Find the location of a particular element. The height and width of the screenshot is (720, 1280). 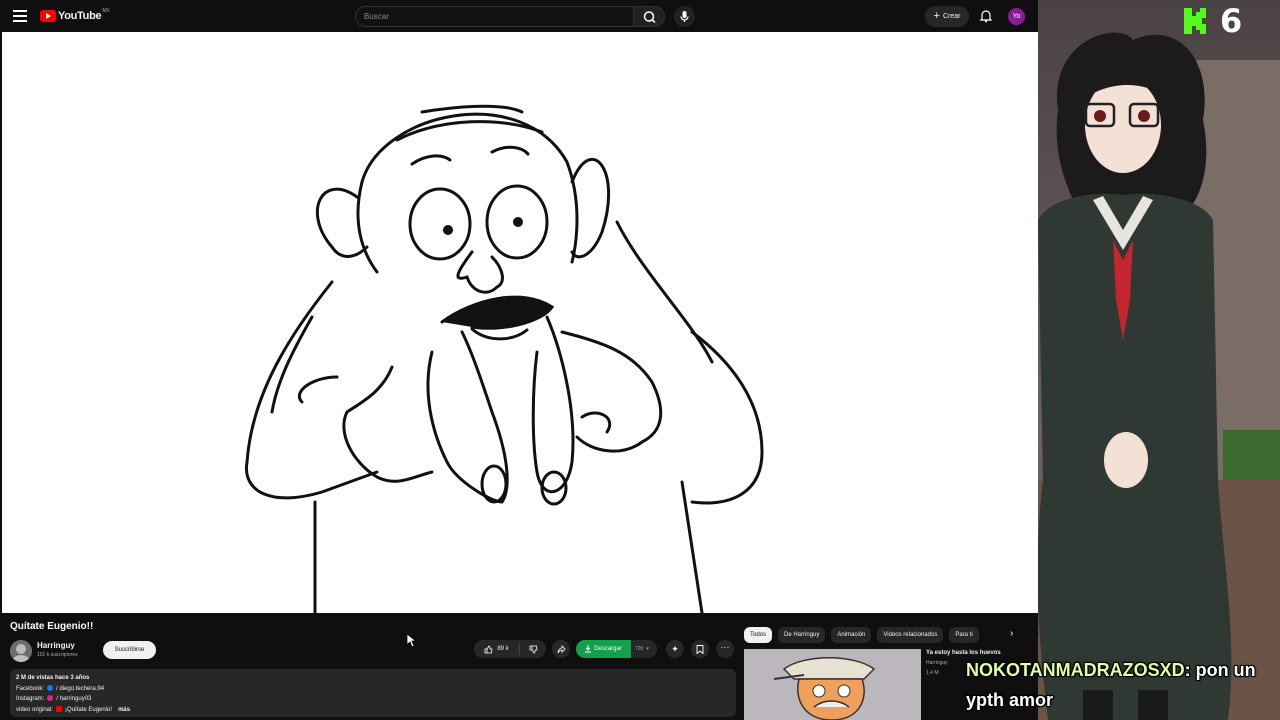

create-button: + Crear is located at coordinates (947, 16).